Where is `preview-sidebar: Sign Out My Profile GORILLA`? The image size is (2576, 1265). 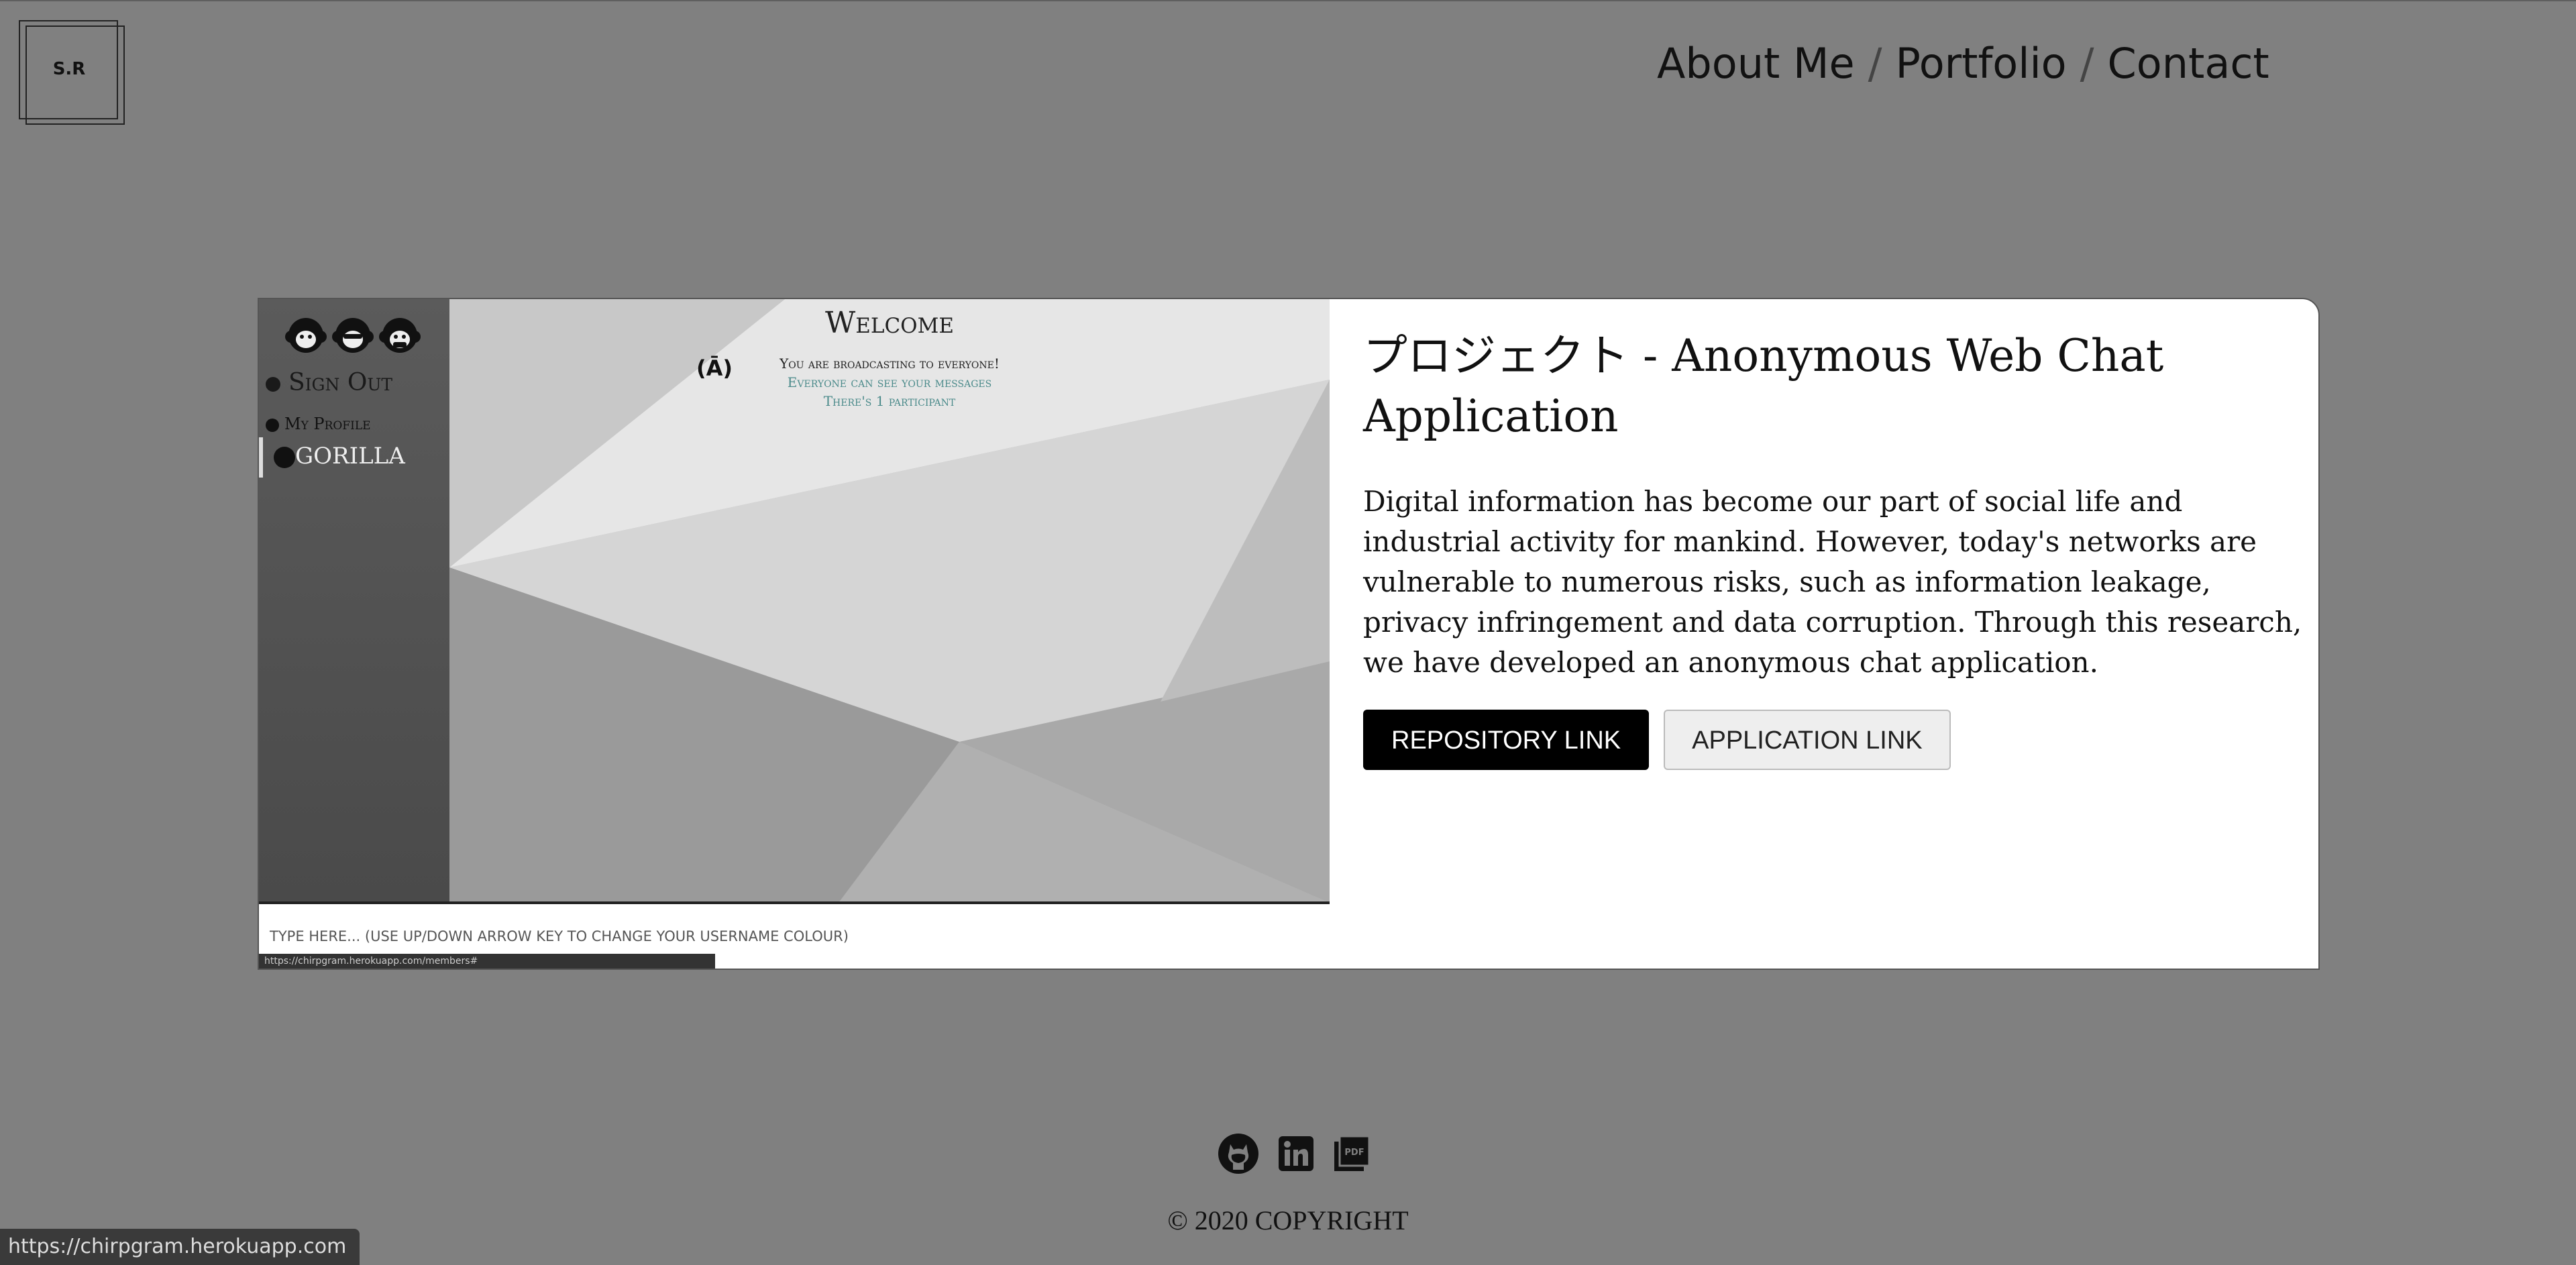
preview-sidebar: Sign Out My Profile GORILLA is located at coordinates (354, 601).